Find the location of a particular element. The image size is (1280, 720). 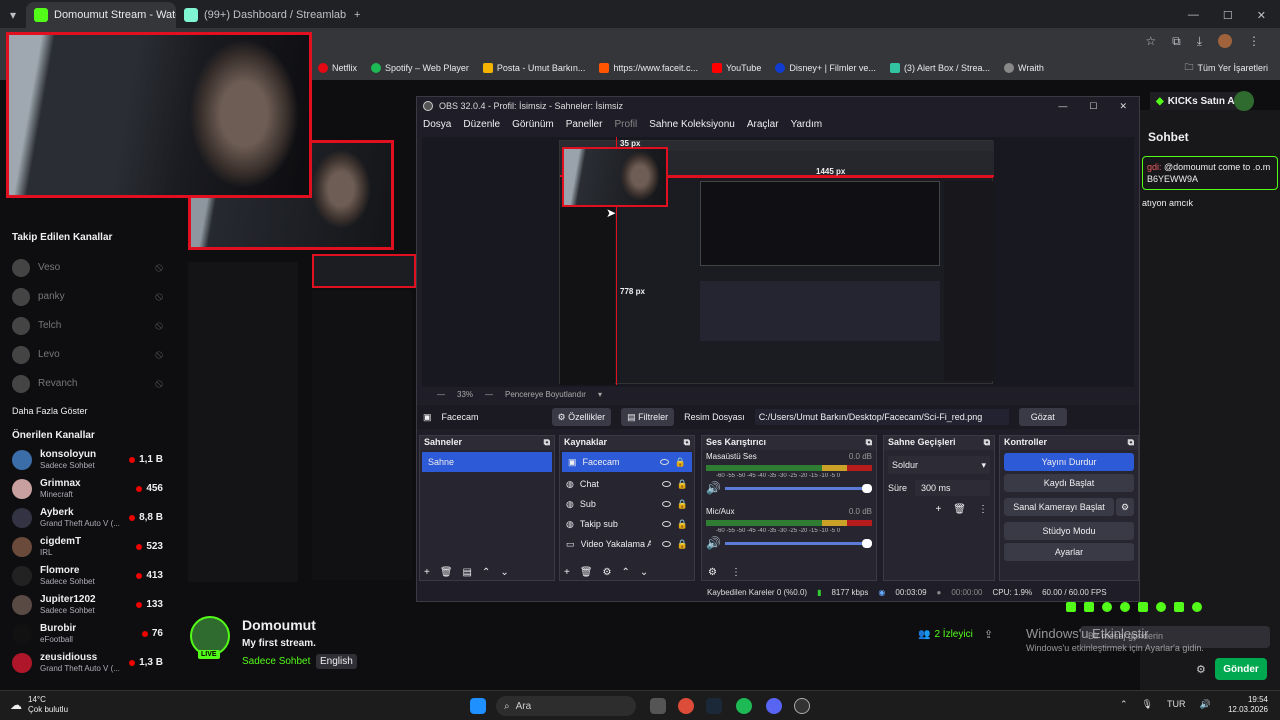

menu-profile: Profil is located at coordinates (625, 124).